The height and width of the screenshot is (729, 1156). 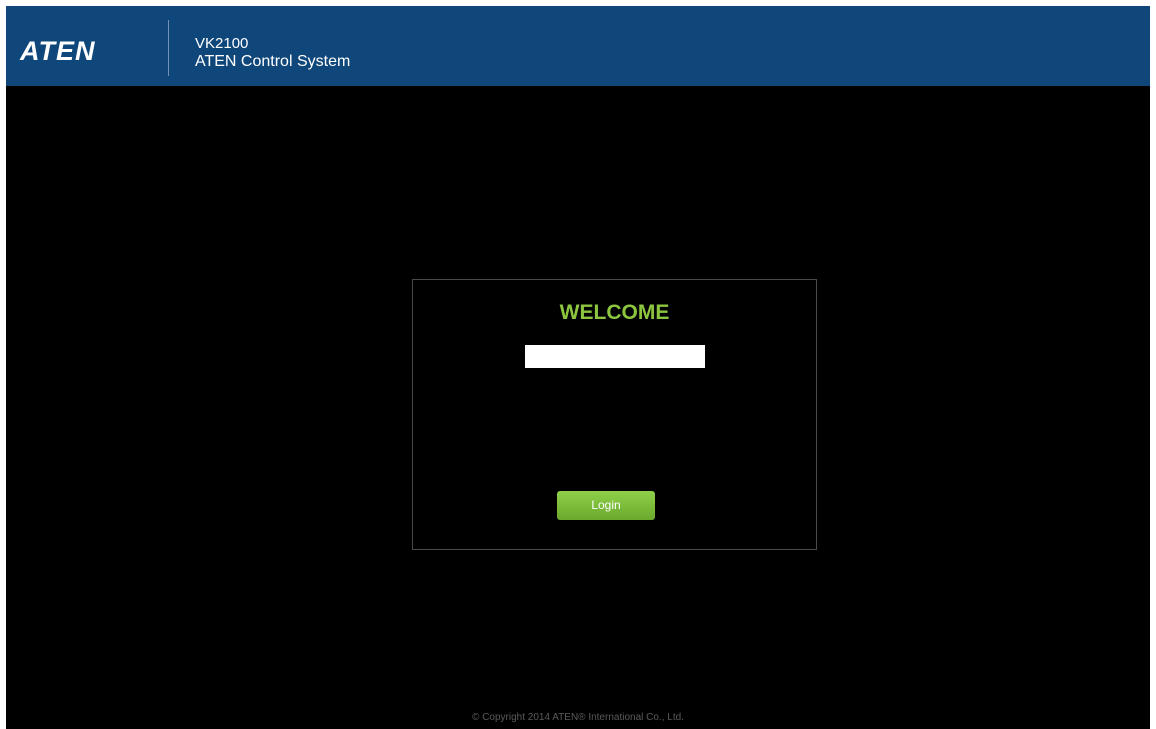 What do you see at coordinates (614, 414) in the screenshot?
I see `login-panel: WELCOME Login` at bounding box center [614, 414].